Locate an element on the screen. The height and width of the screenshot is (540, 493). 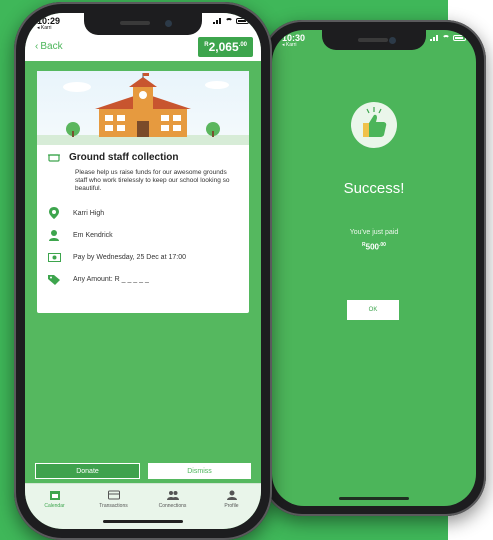
action-buttons: Donate Dismiss is located at coordinates (143, 471).